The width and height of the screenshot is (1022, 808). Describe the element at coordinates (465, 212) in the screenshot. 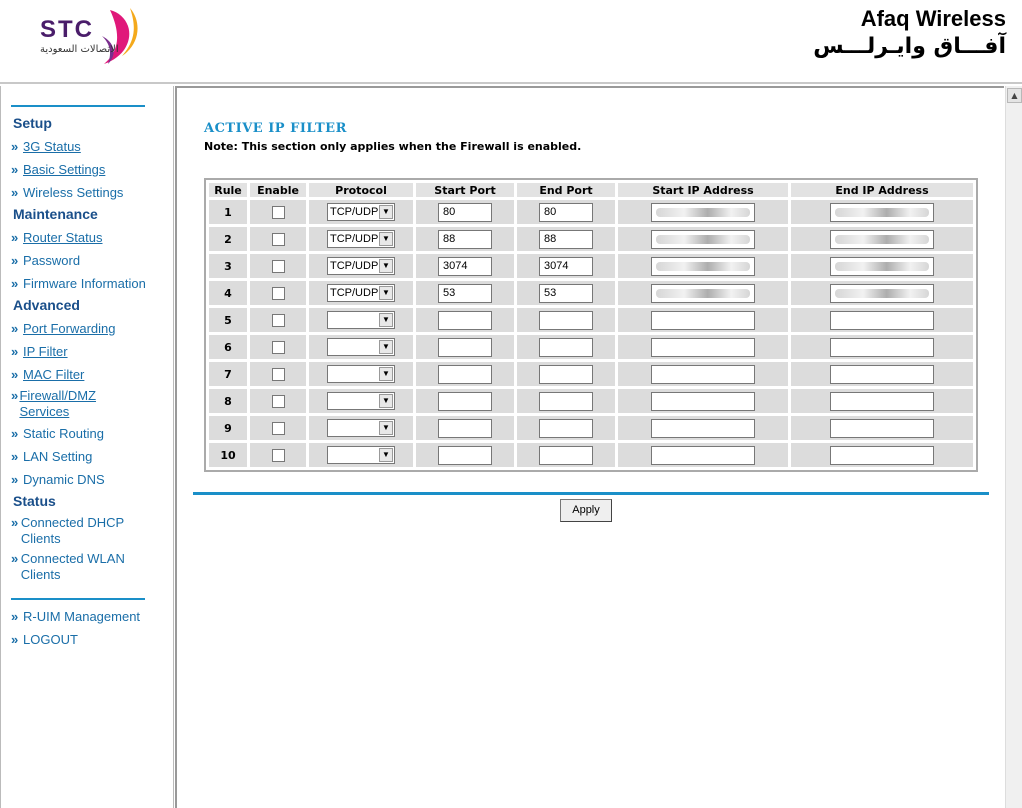

I see `start-port-input: 80` at that location.